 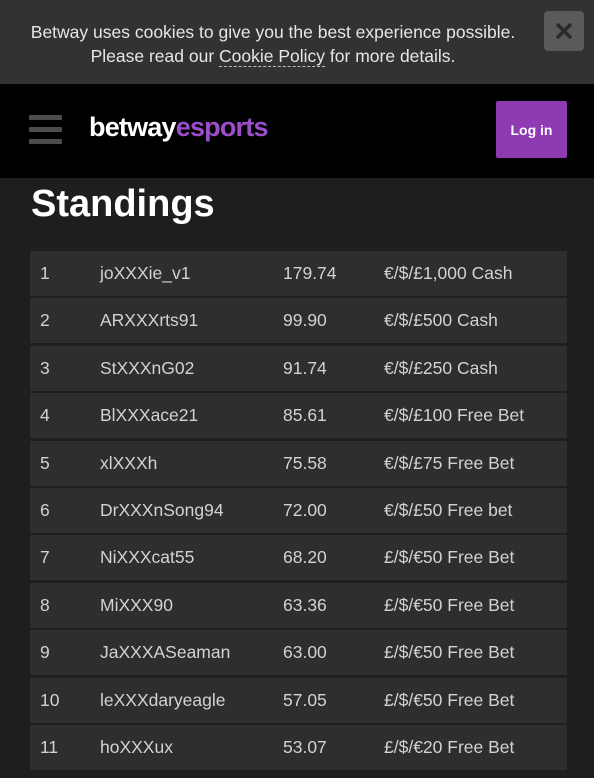 What do you see at coordinates (145, 273) in the screenshot?
I see `username-cell: joXXXie_v1` at bounding box center [145, 273].